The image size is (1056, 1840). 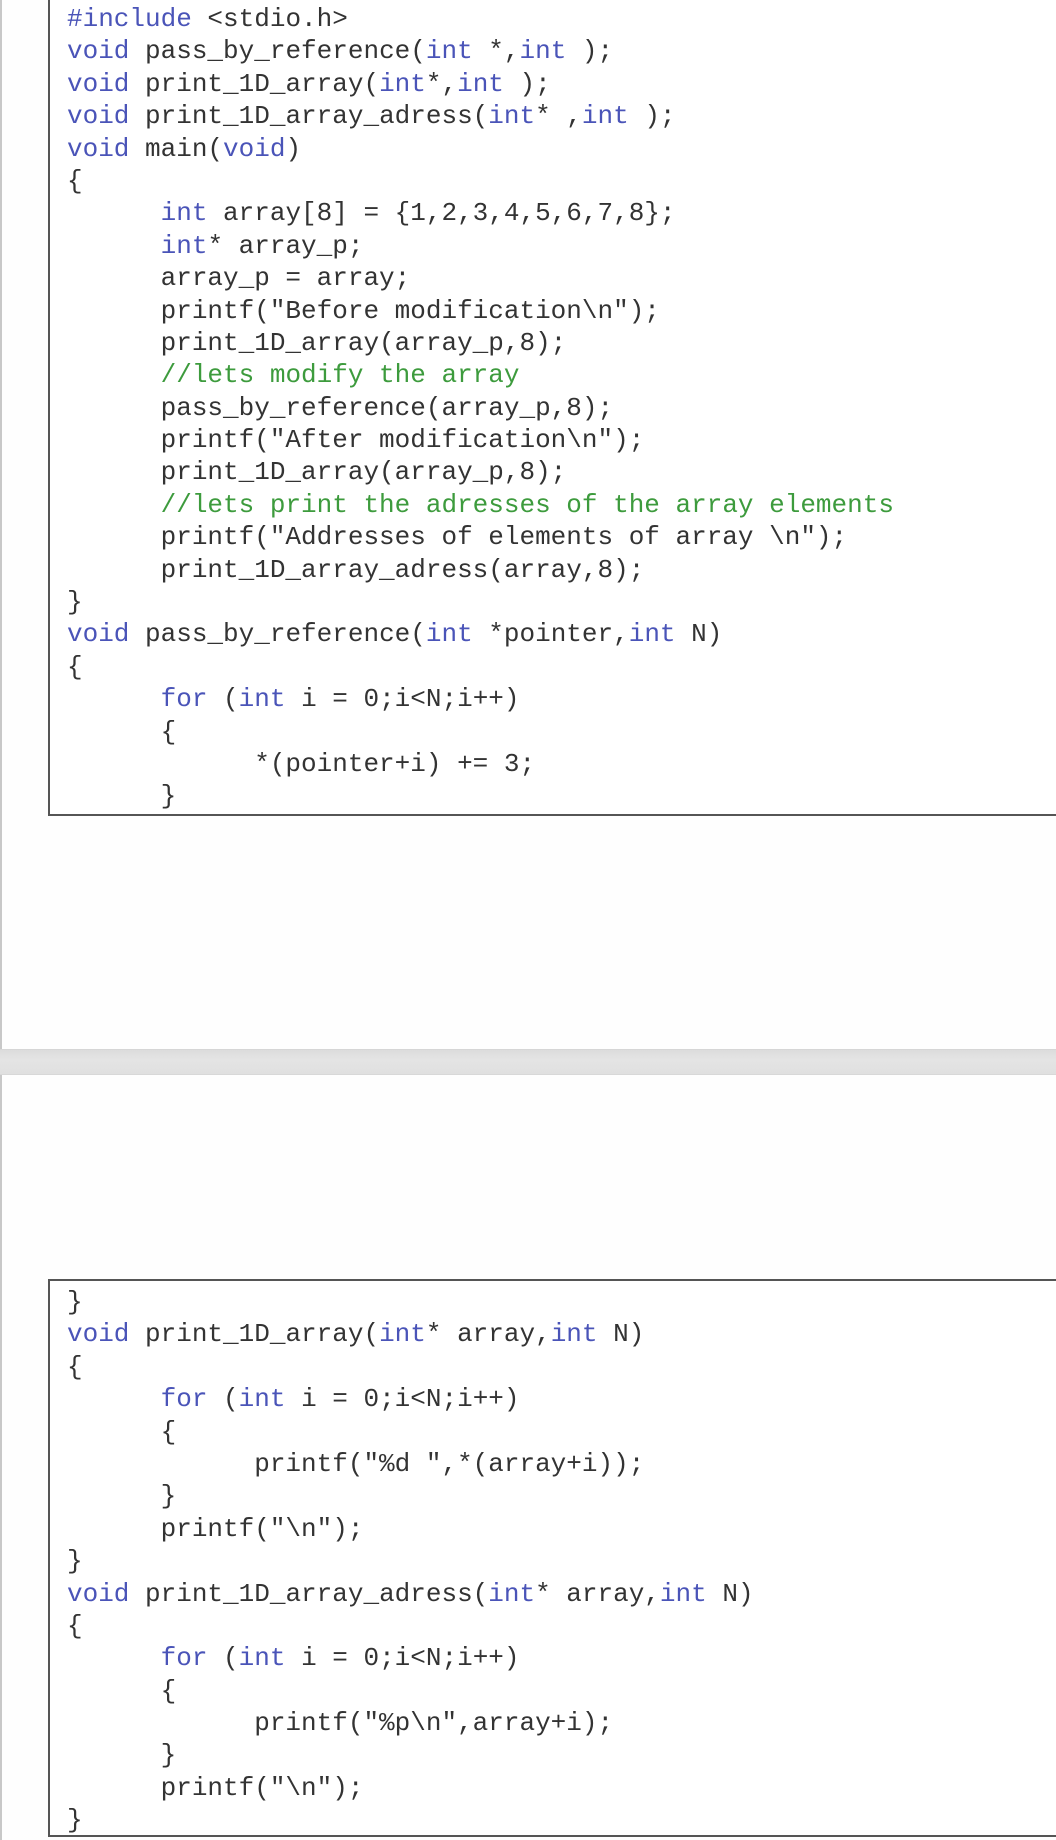 I want to click on code-text: *pointer,, so click(x=550, y=634).